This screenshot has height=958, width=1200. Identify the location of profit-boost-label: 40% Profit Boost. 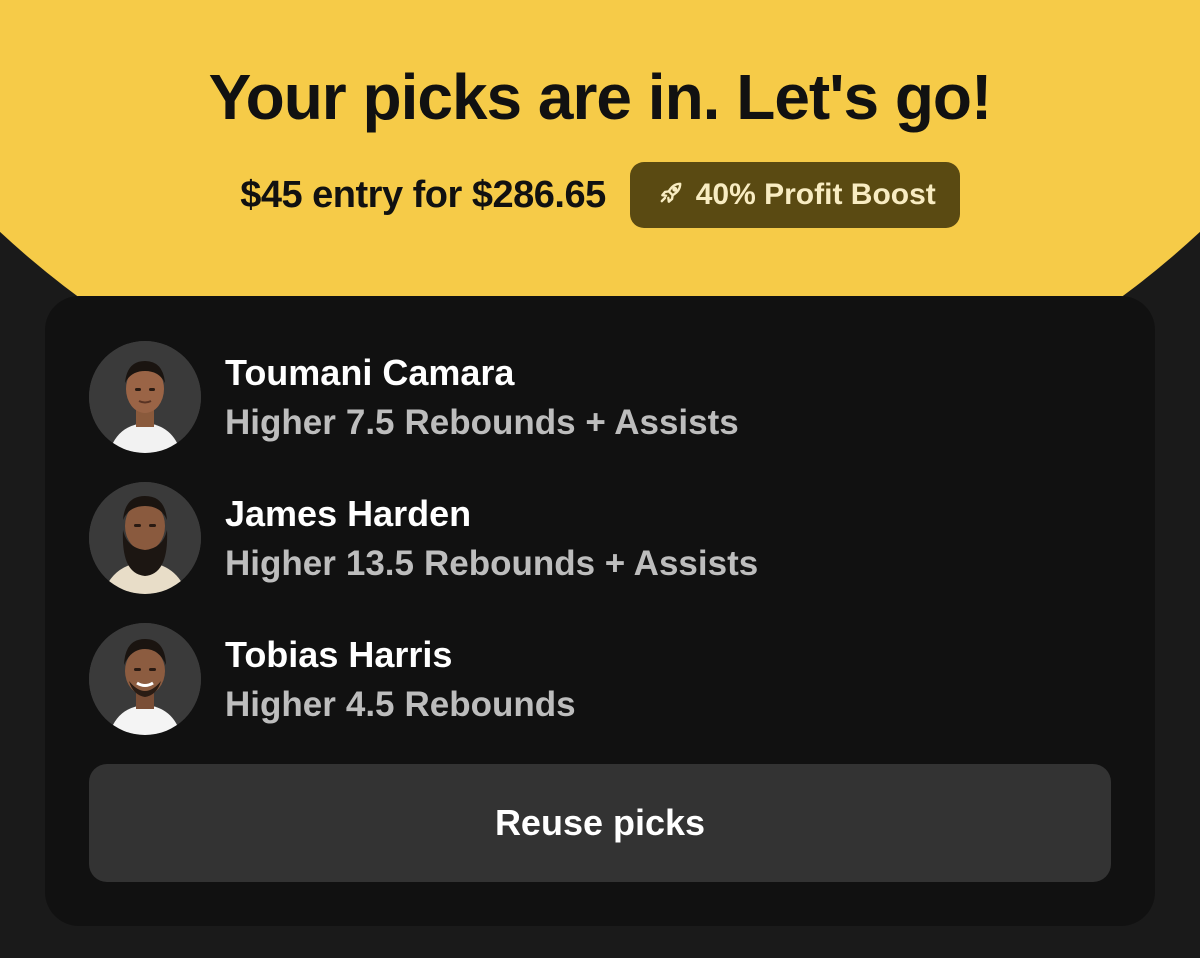
(815, 194).